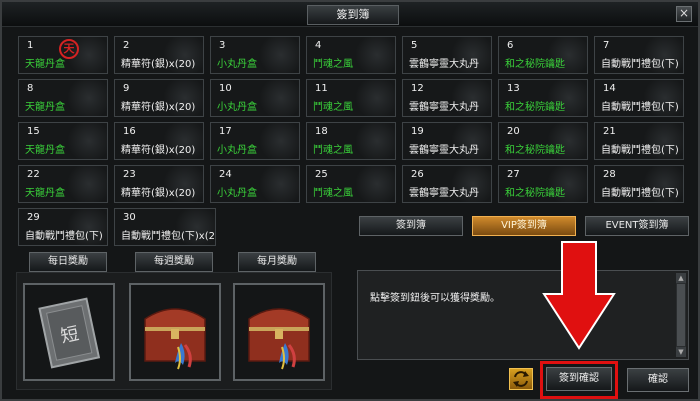 Image resolution: width=700 pixels, height=401 pixels. I want to click on day-cell: 2 精華符(銀)x(20), so click(159, 55).